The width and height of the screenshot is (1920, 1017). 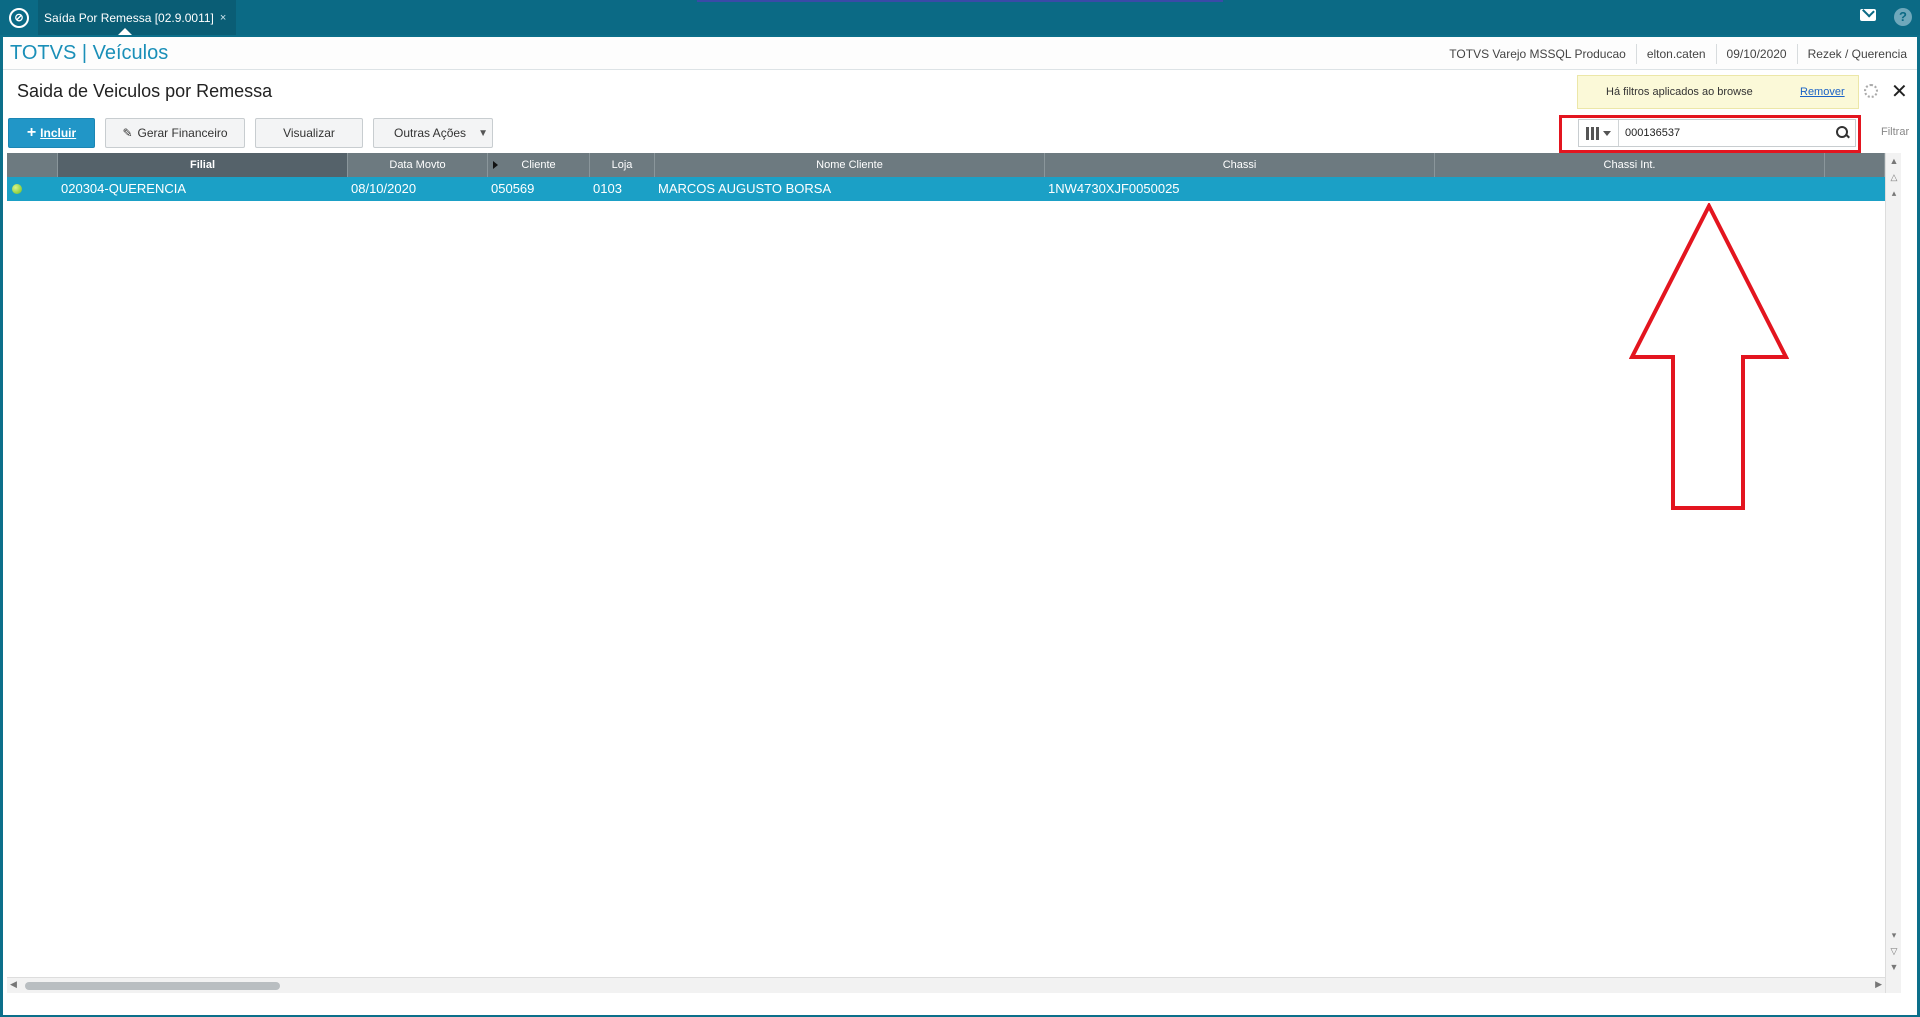 What do you see at coordinates (483, 133) in the screenshot?
I see `dropdown-caret-icon: ▼` at bounding box center [483, 133].